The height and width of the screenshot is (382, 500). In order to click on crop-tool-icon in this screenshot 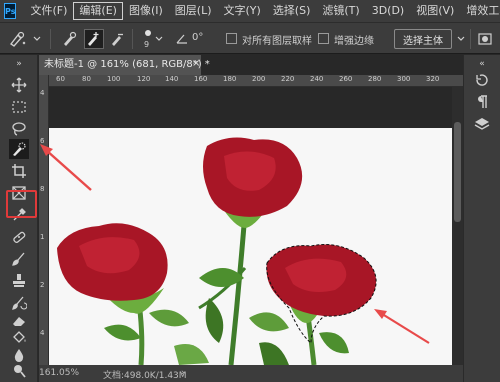, I will do `click(19, 171)`.